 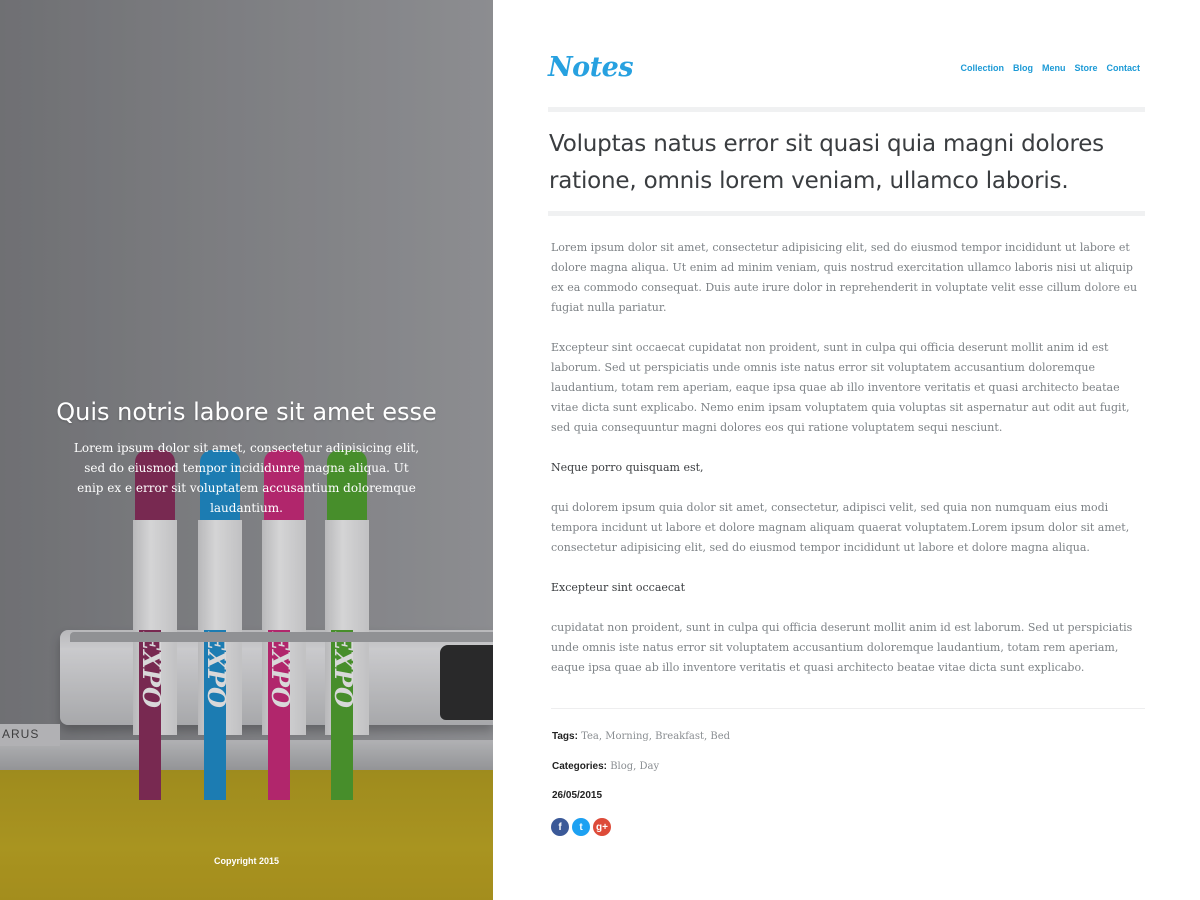 What do you see at coordinates (565, 736) in the screenshot?
I see `tags-label: Tags:` at bounding box center [565, 736].